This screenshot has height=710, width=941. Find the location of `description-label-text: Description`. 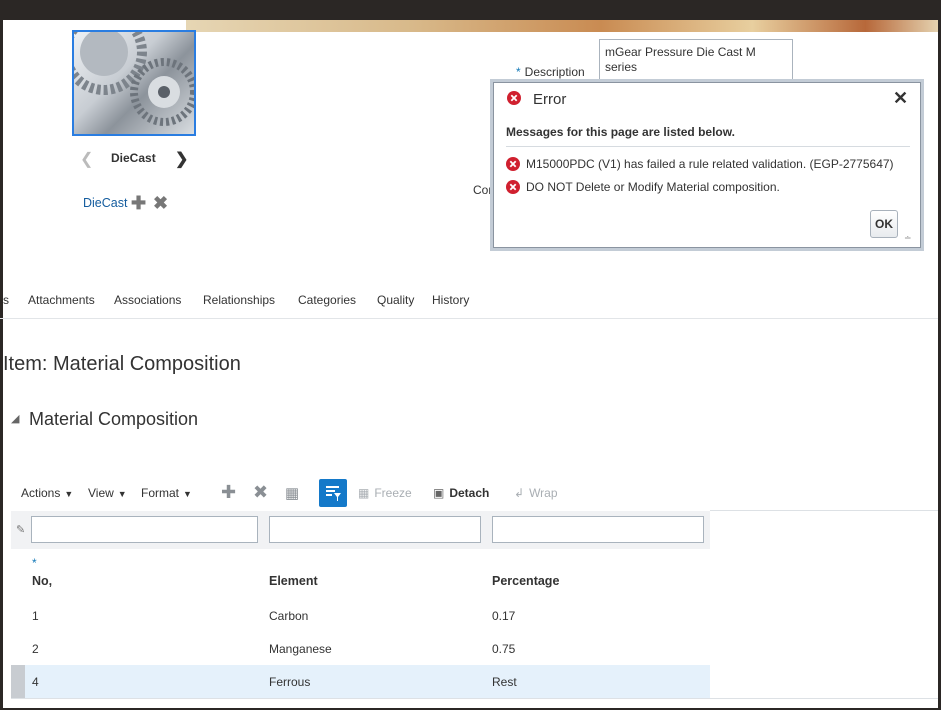

description-label-text: Description is located at coordinates (554, 72).